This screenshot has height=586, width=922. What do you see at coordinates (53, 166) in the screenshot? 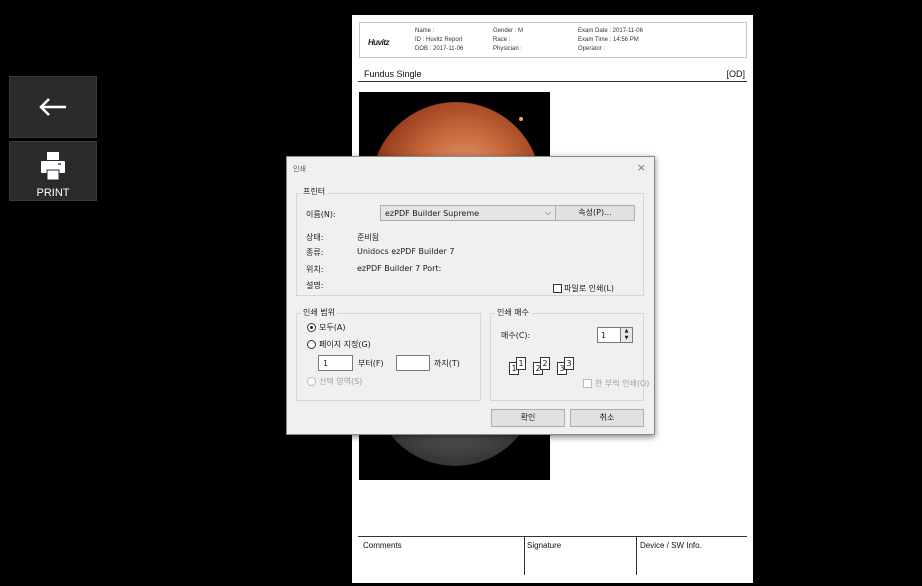
I see `printer-icon` at bounding box center [53, 166].